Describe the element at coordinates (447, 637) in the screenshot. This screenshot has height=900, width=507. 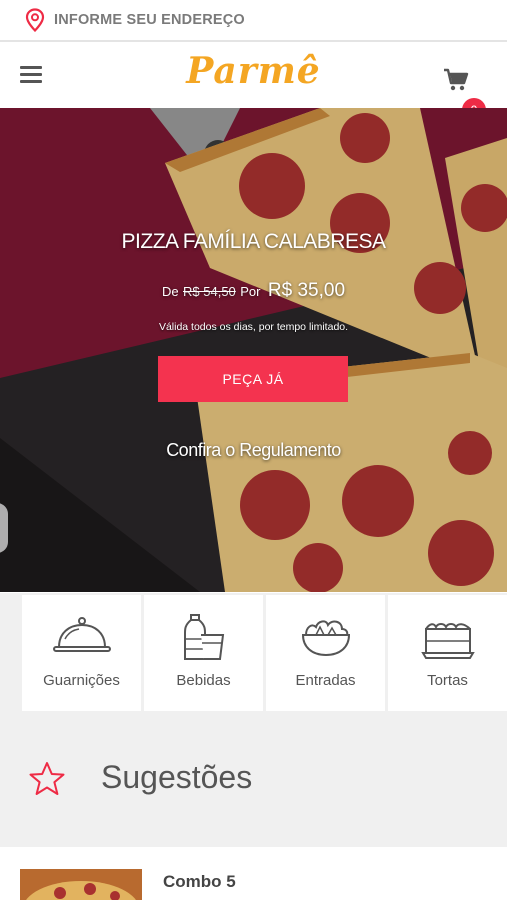
I see `cake-icon` at that location.